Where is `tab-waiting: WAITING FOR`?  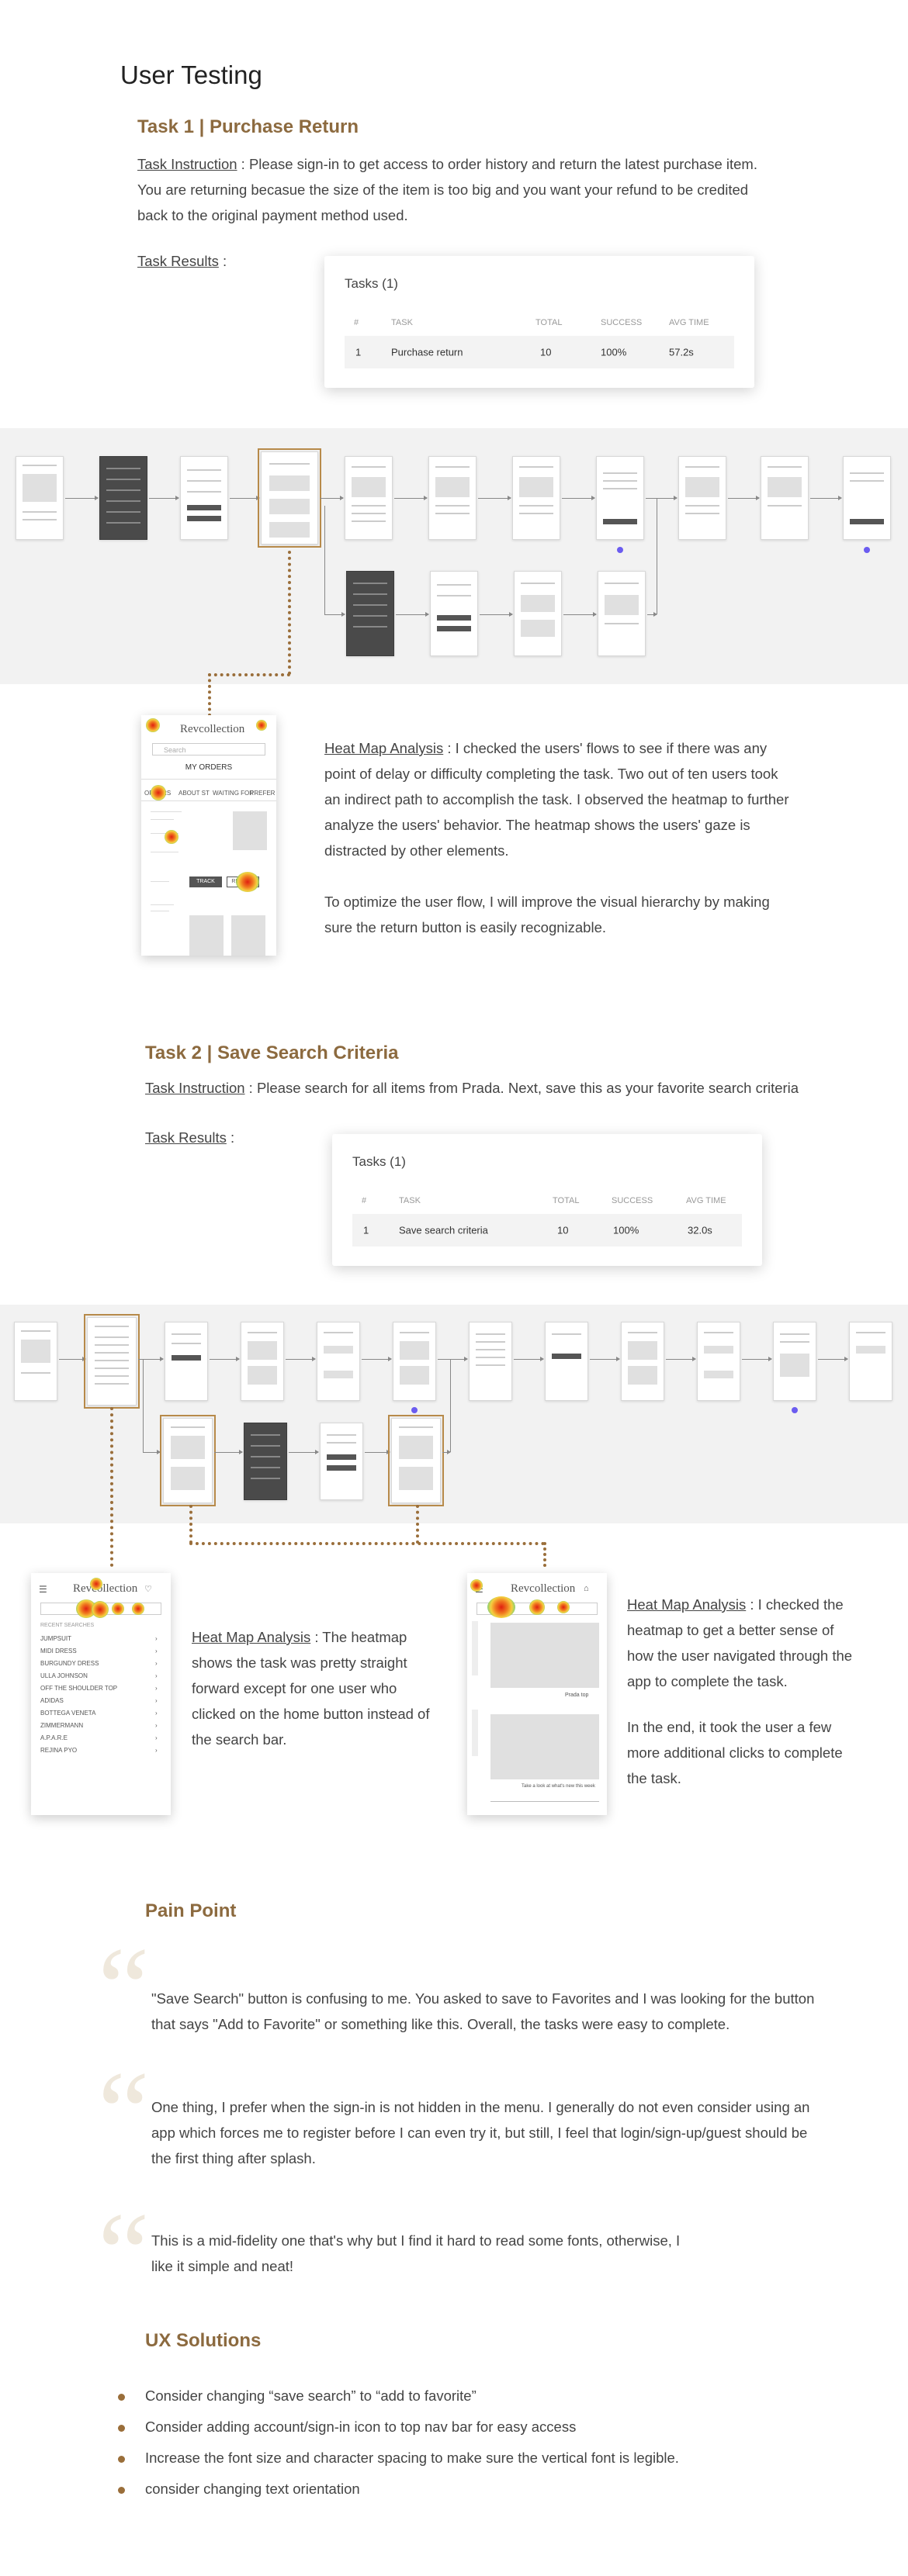 tab-waiting: WAITING FOR is located at coordinates (233, 793).